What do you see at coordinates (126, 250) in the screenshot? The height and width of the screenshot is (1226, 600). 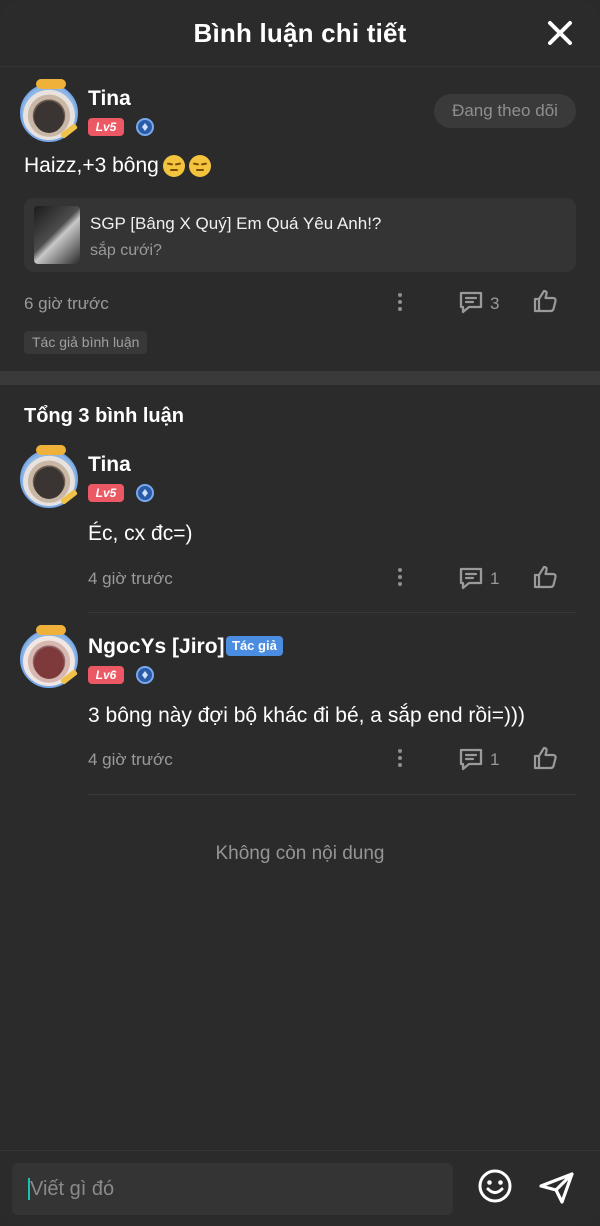 I see `story-subtitle: sắp cưới?` at bounding box center [126, 250].